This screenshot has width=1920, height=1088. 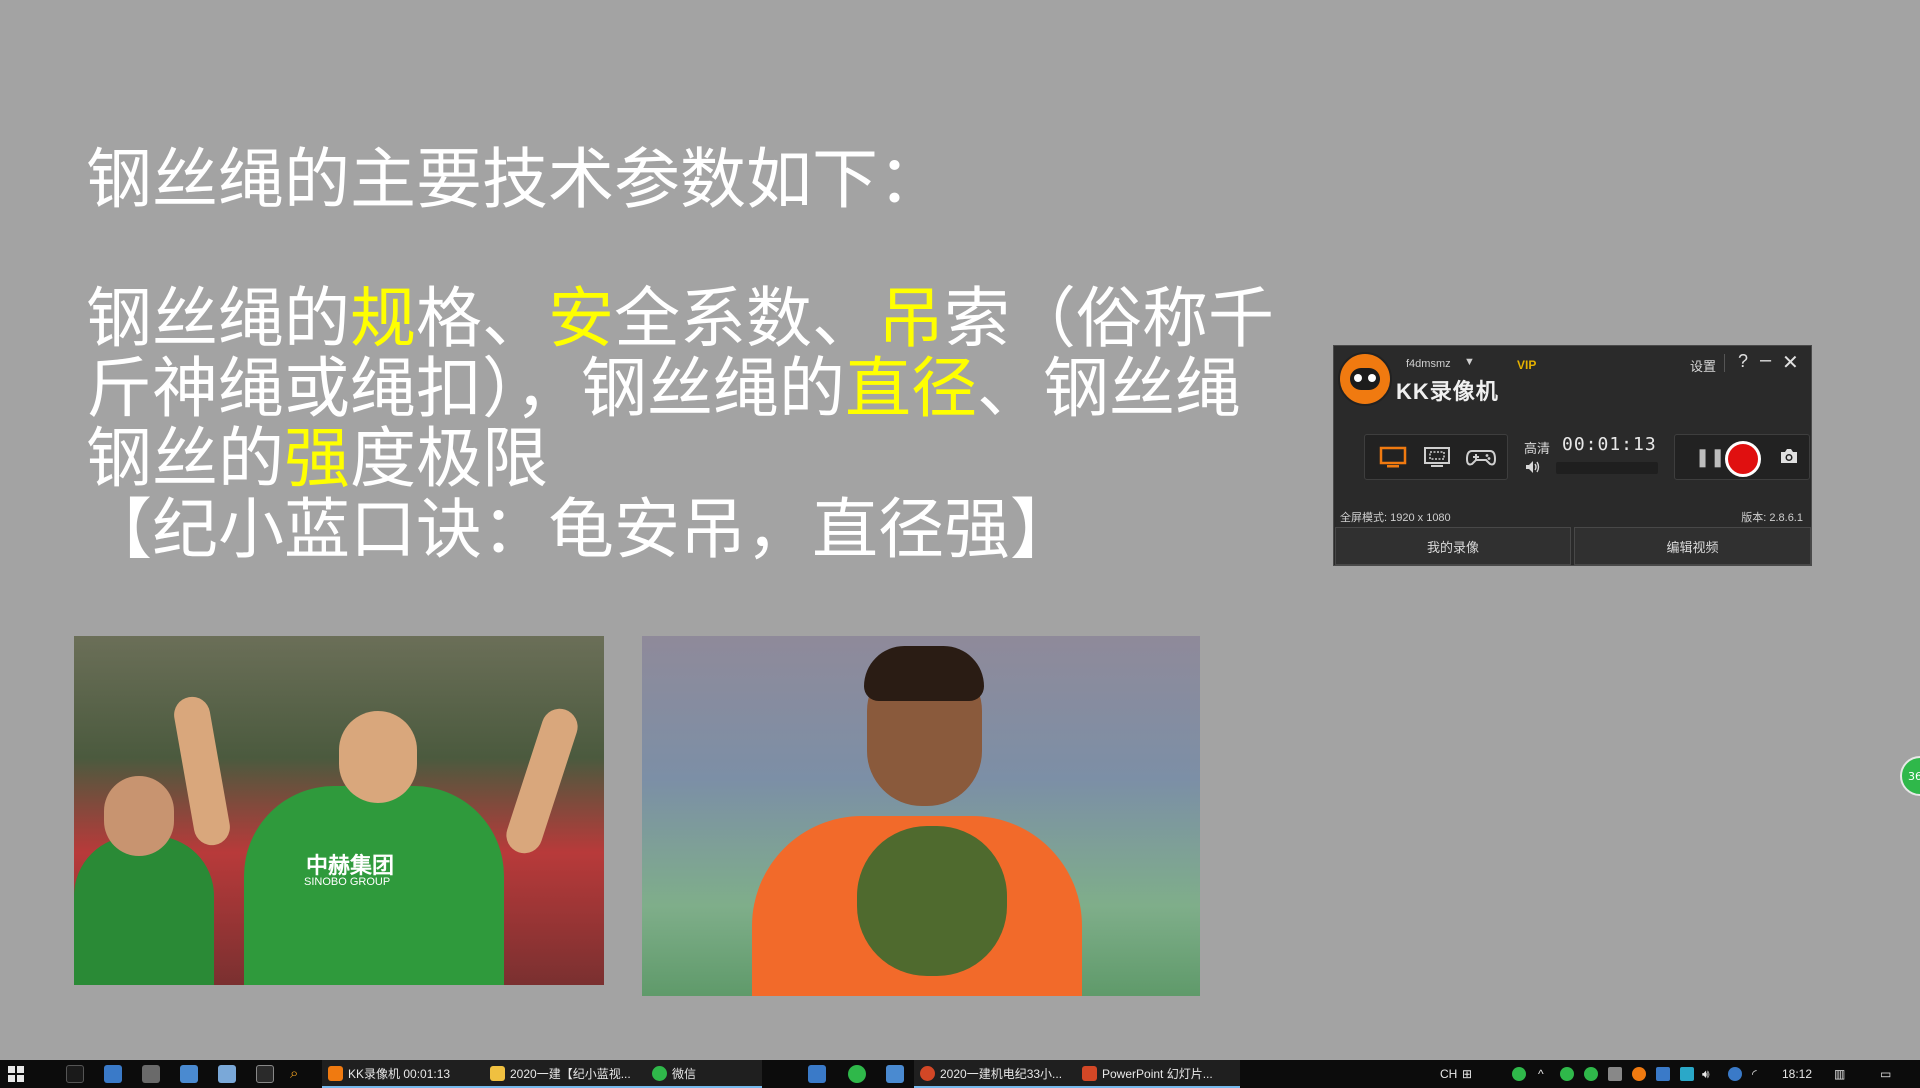 I want to click on kk-mode-info: 全屏模式: 1920 x 1080, so click(x=1395, y=518).